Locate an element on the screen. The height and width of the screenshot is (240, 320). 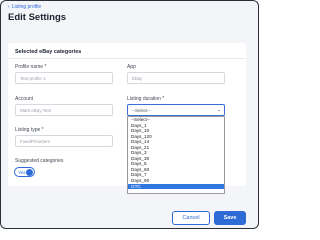
cancel-button: Cancel is located at coordinates (191, 218).